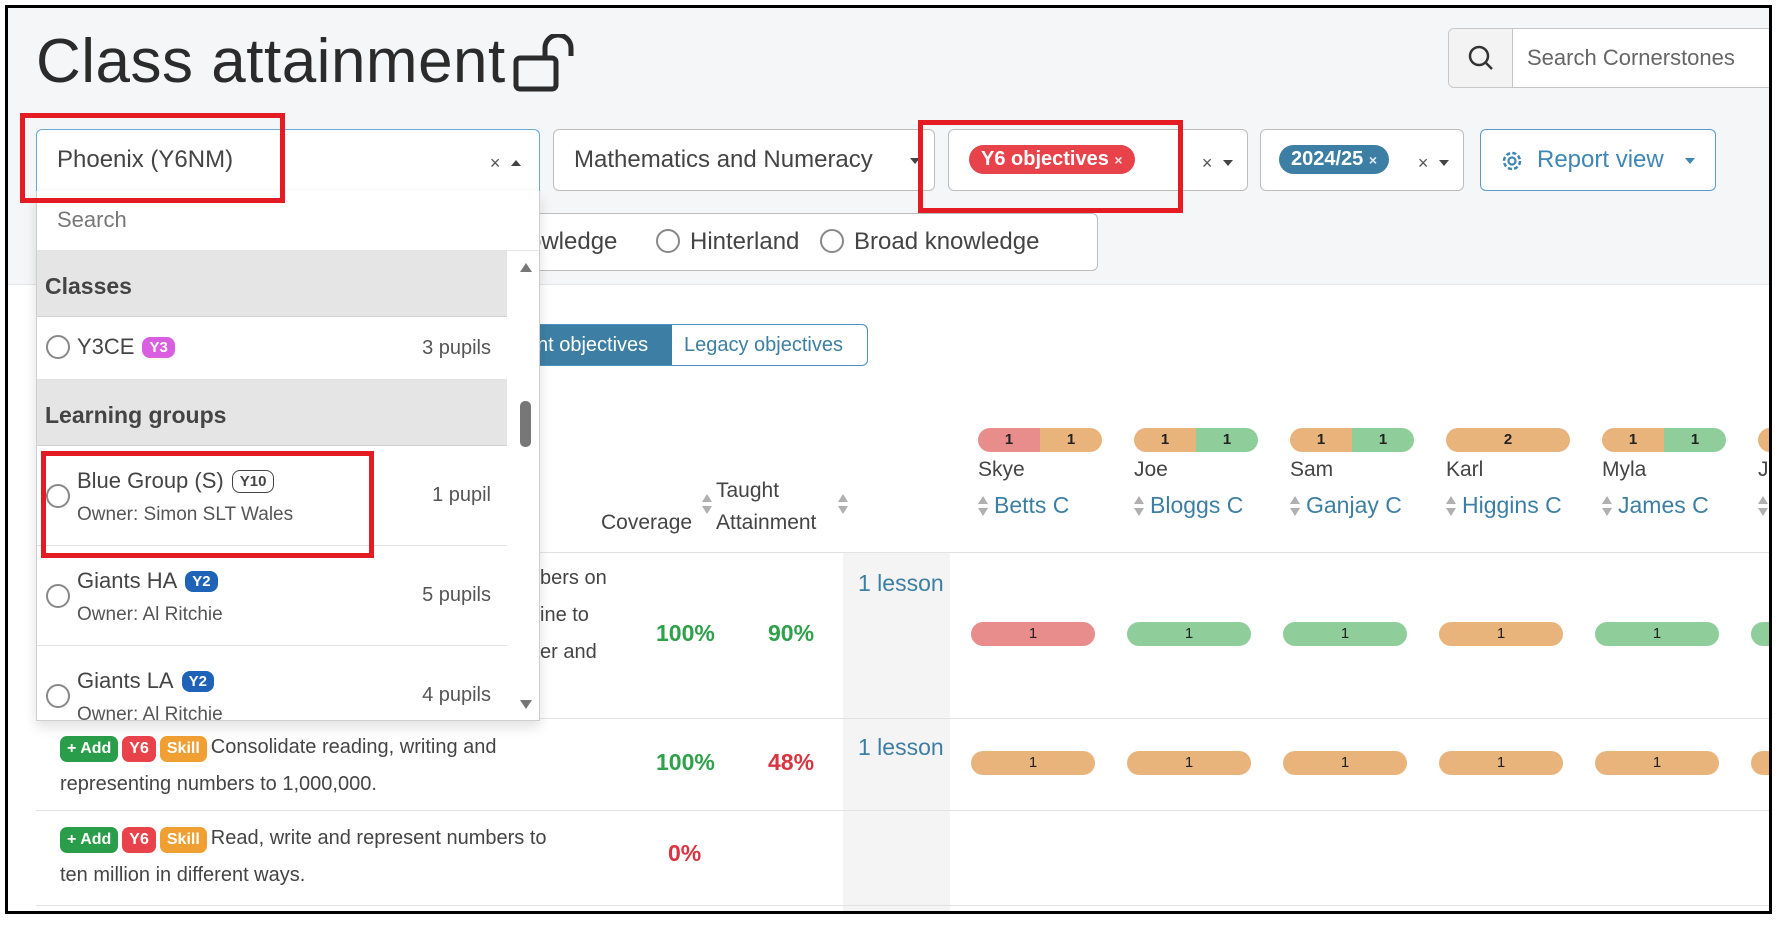 The width and height of the screenshot is (1779, 926). Describe the element at coordinates (378, 838) in the screenshot. I see `objective-text: Read, write and represent numbers to` at that location.